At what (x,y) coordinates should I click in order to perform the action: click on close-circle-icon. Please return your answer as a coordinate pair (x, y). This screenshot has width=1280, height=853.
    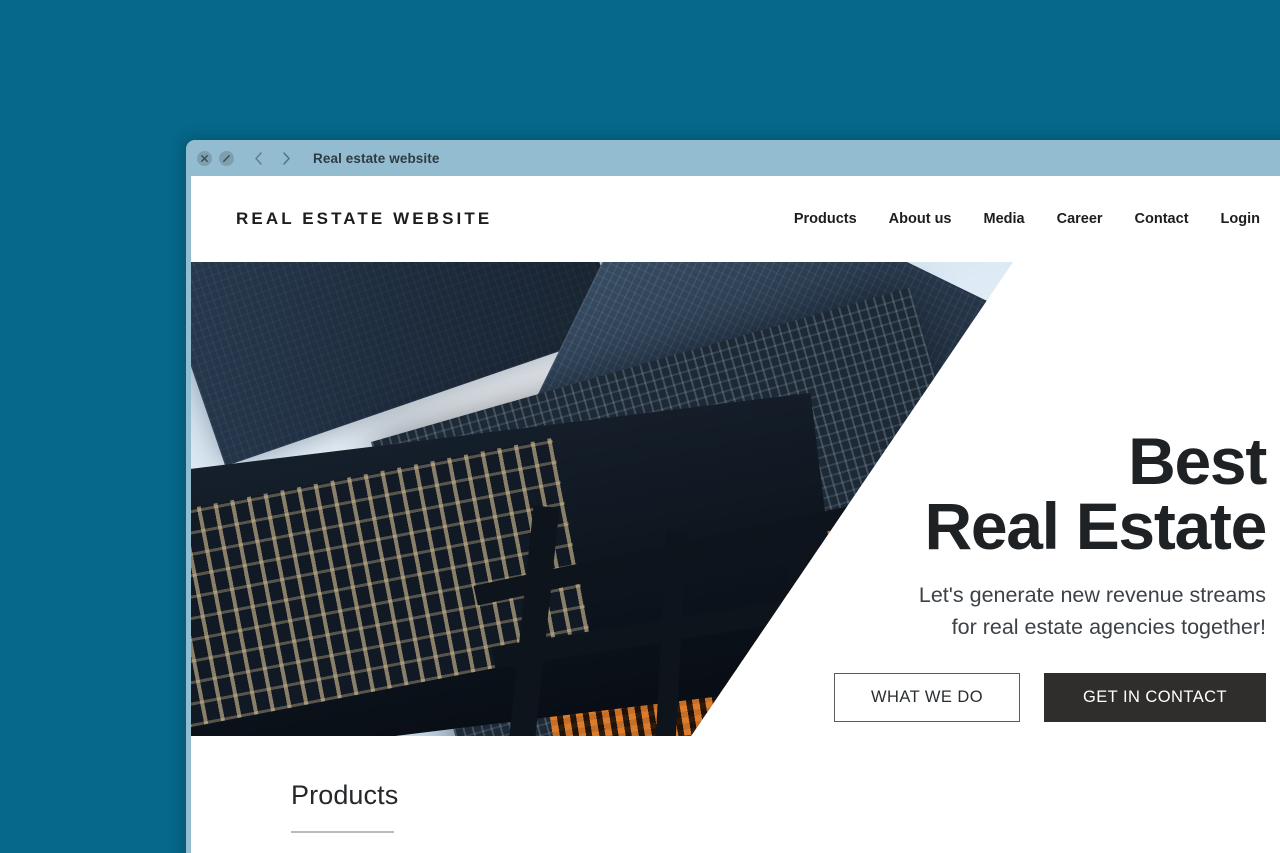
    Looking at the image, I should click on (204, 158).